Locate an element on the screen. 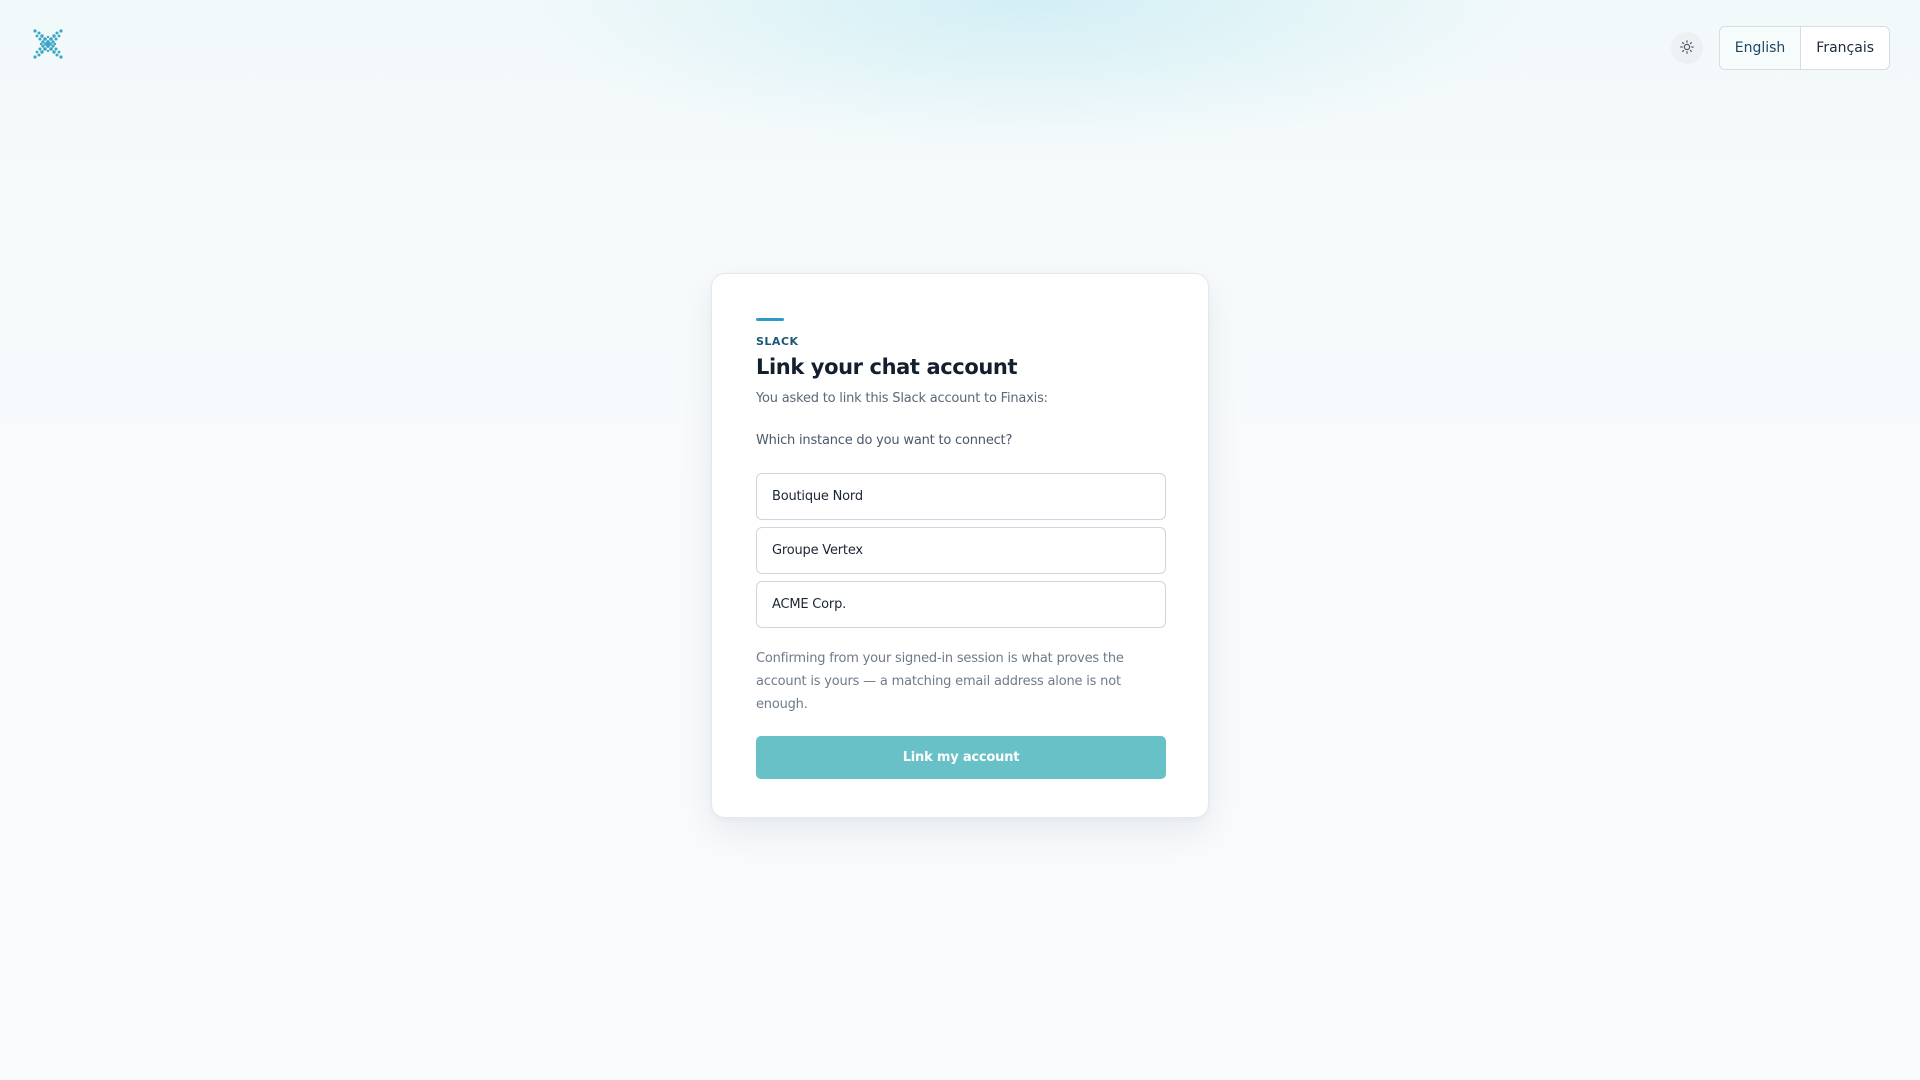  instance-options: Boutique Nord Groupe Vertex ACME Corp. is located at coordinates (961, 550).